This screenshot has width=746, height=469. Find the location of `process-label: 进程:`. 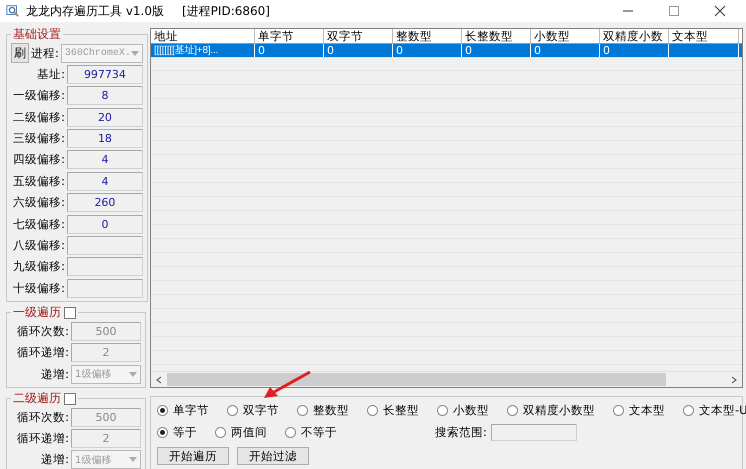

process-label: 进程: is located at coordinates (45, 53).